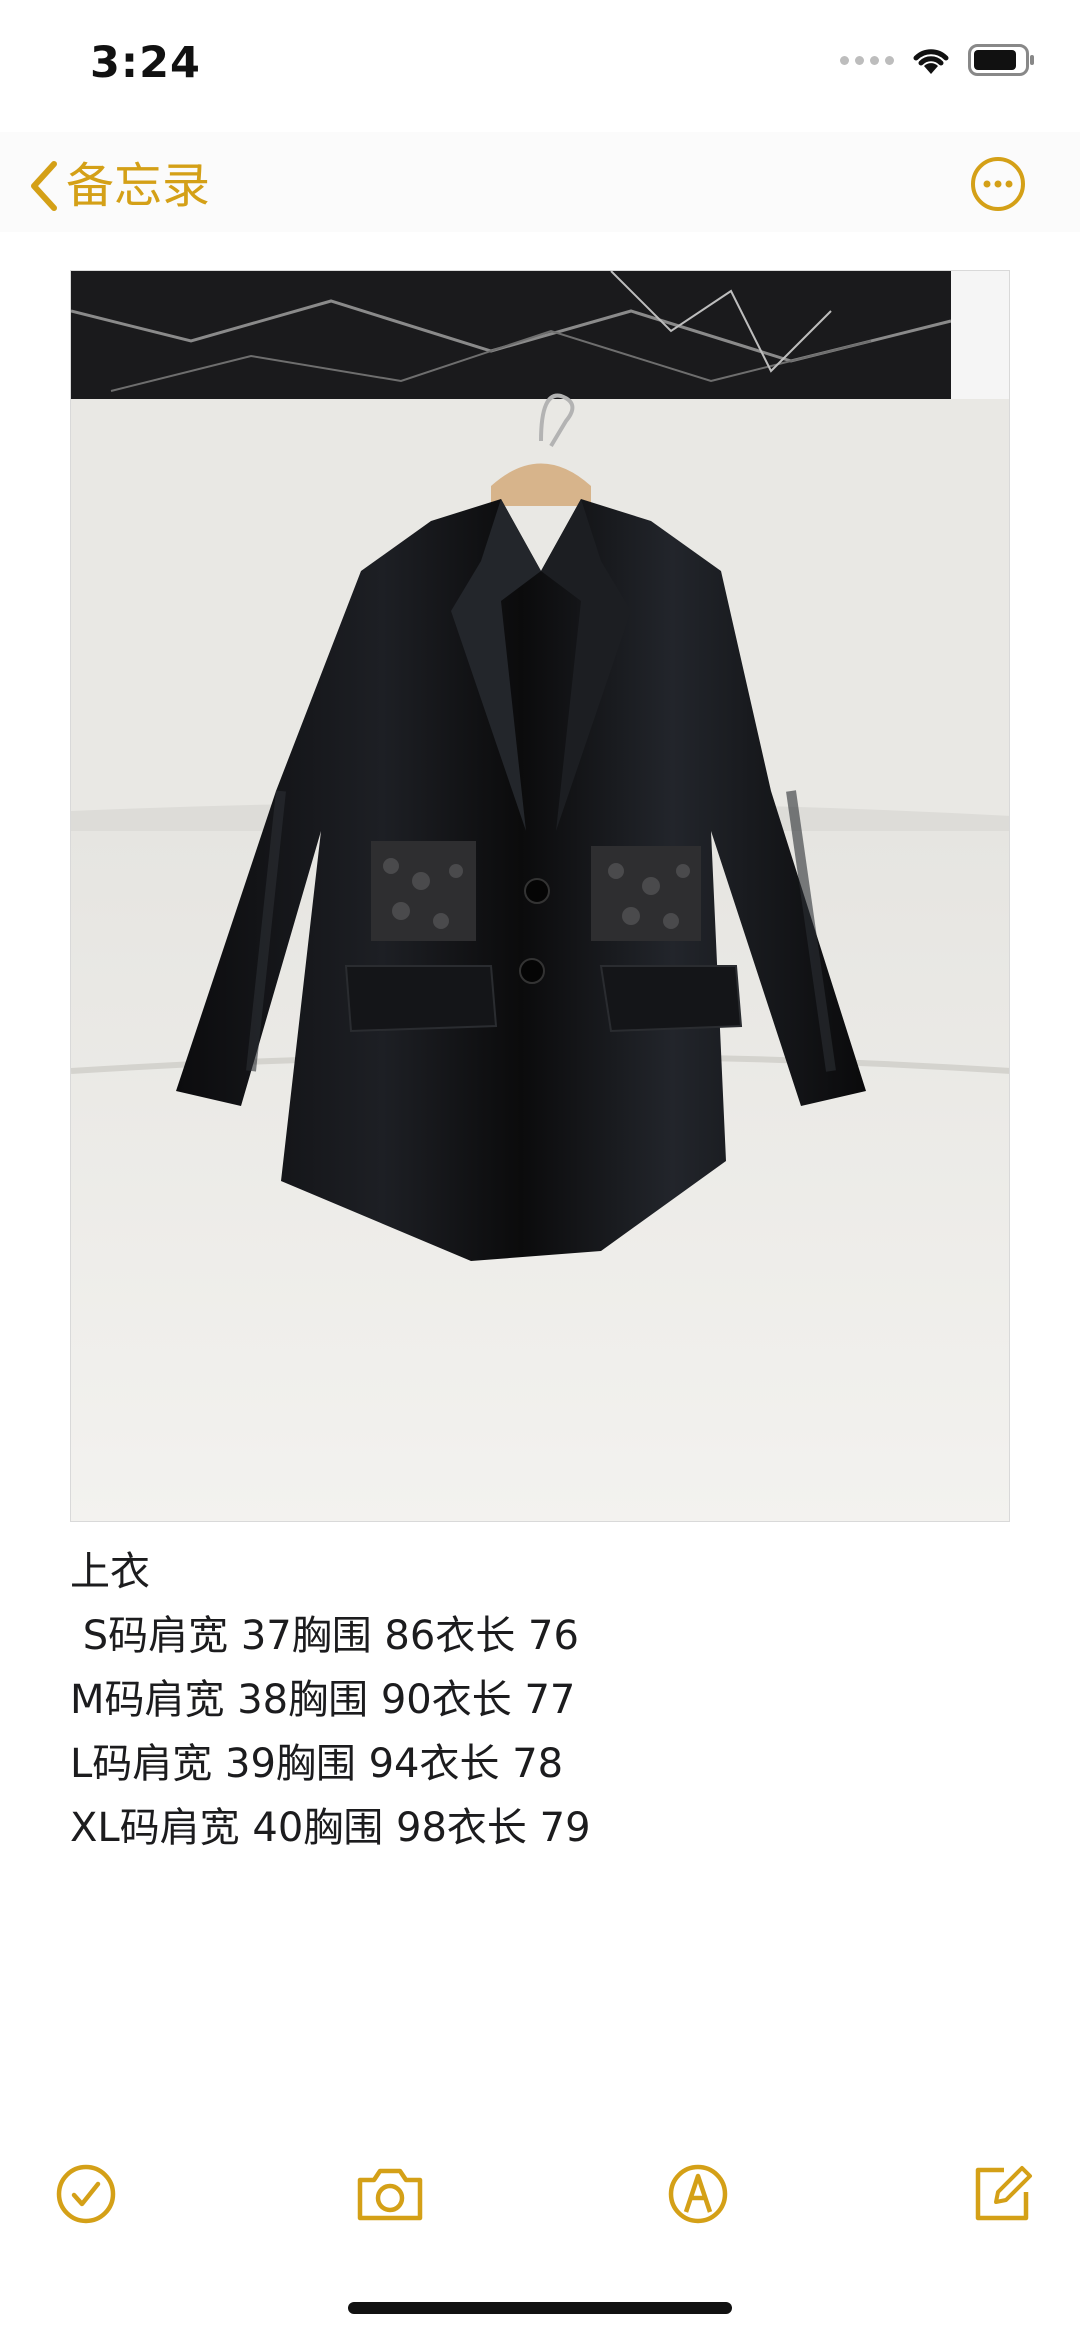 The width and height of the screenshot is (1080, 2337). I want to click on markup-button, so click(698, 2194).